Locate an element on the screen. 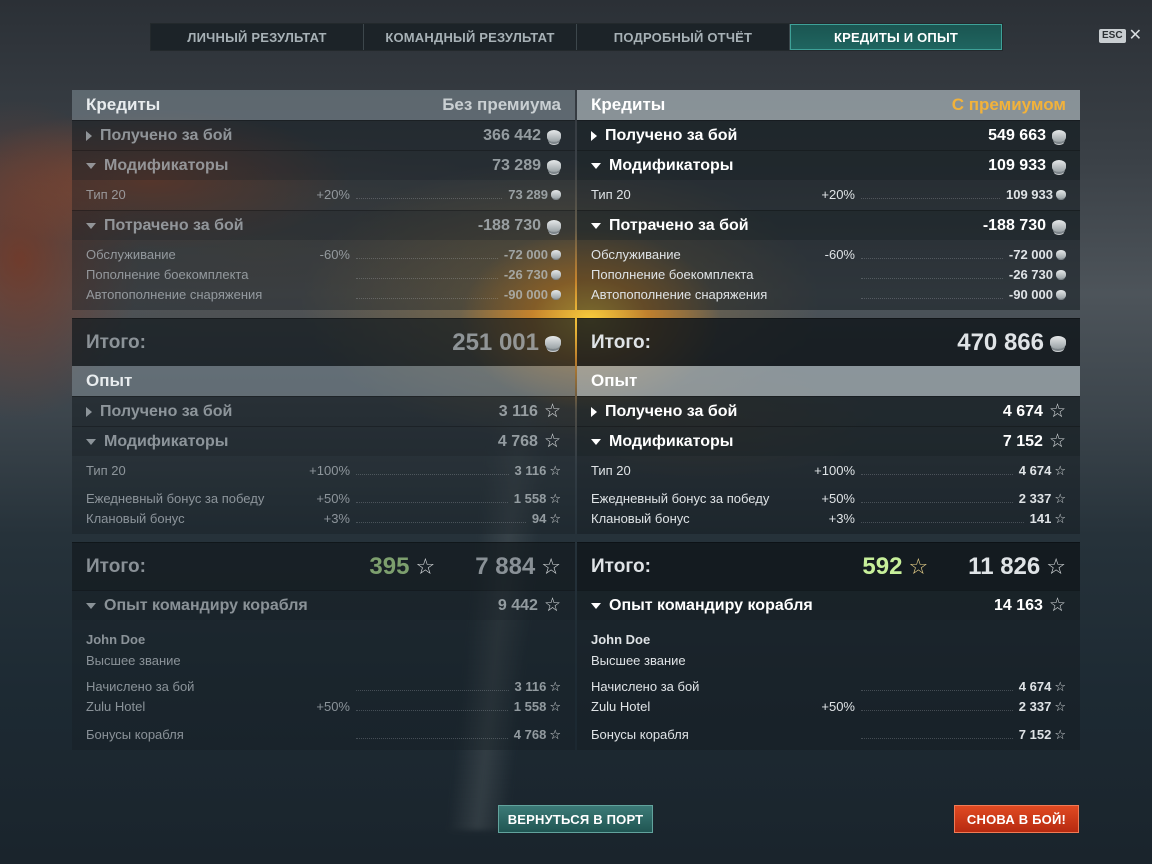 Image resolution: width=1152 pixels, height=864 pixels. clan-bonus-value: 94 is located at coordinates (539, 518).